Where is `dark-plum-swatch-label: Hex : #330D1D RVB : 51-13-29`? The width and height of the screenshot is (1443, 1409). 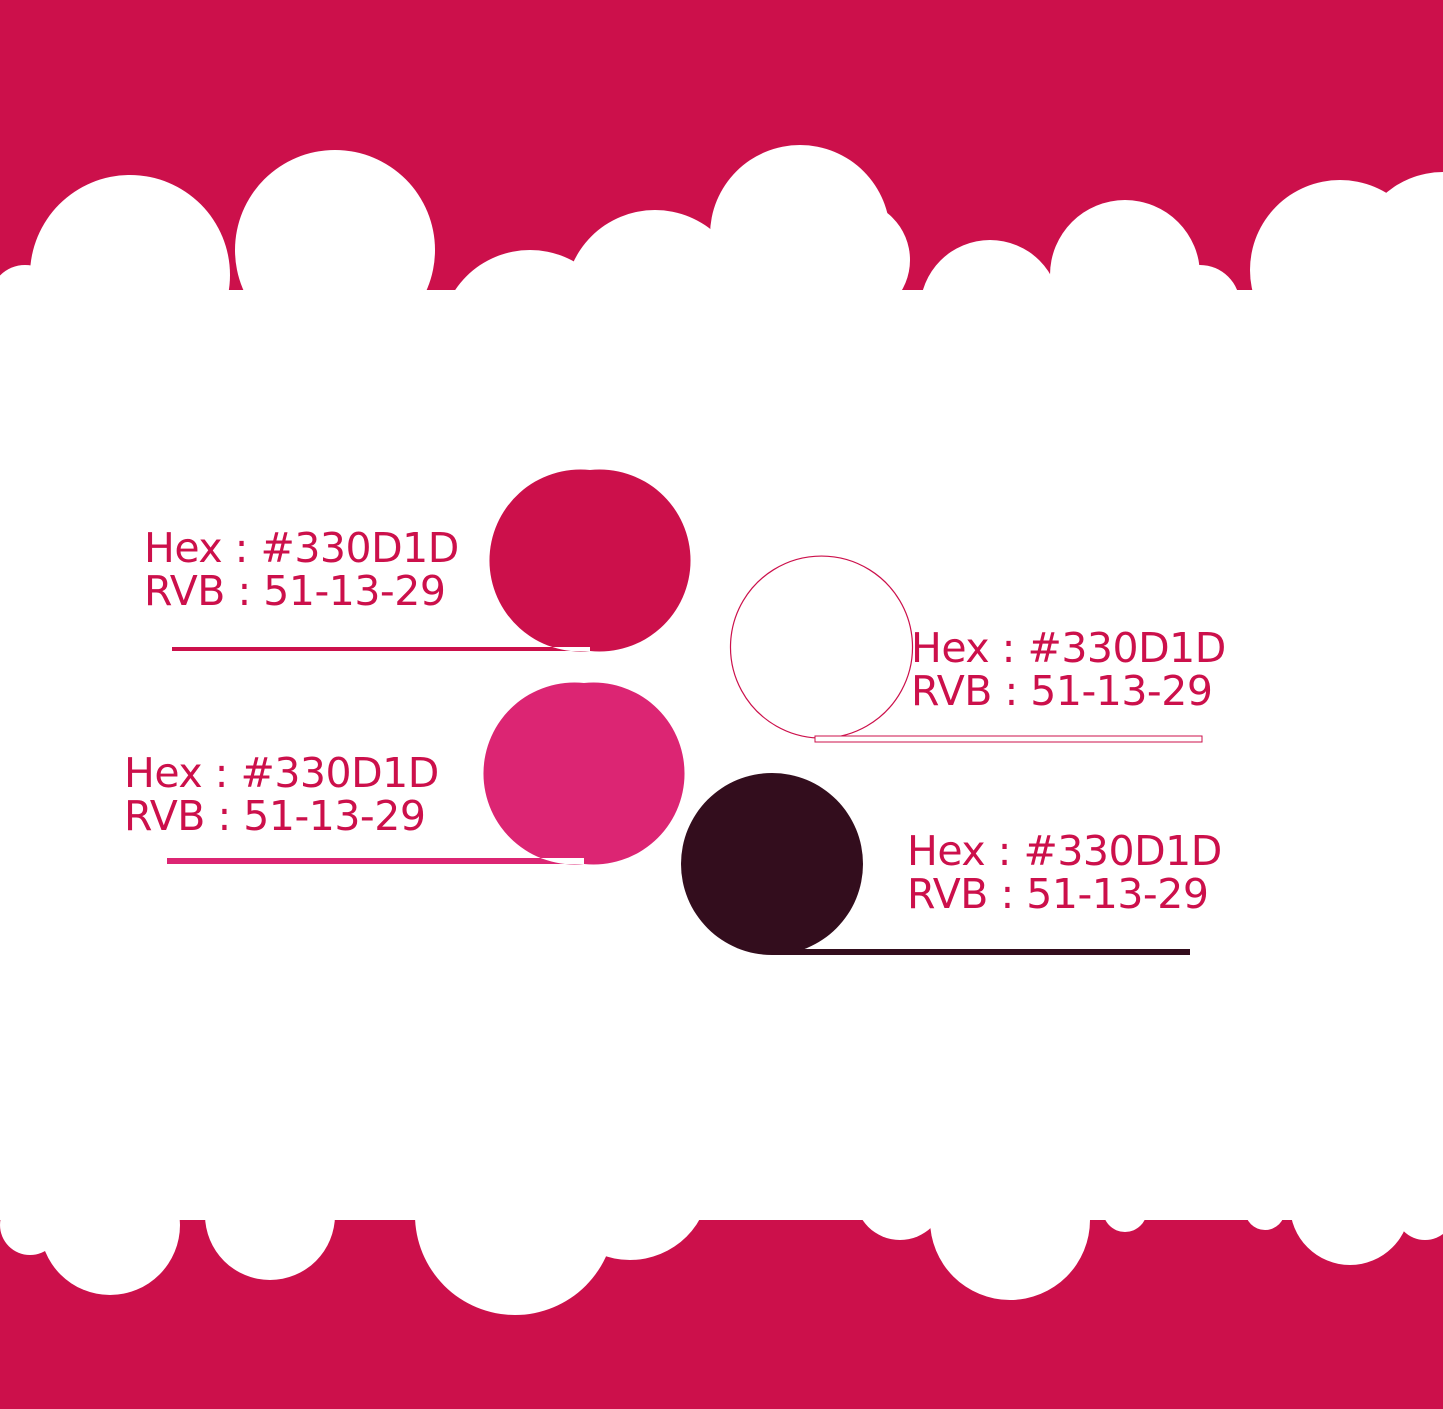
dark-plum-swatch-label: Hex : #330D1D RVB : 51-13-29 is located at coordinates (1064, 873).